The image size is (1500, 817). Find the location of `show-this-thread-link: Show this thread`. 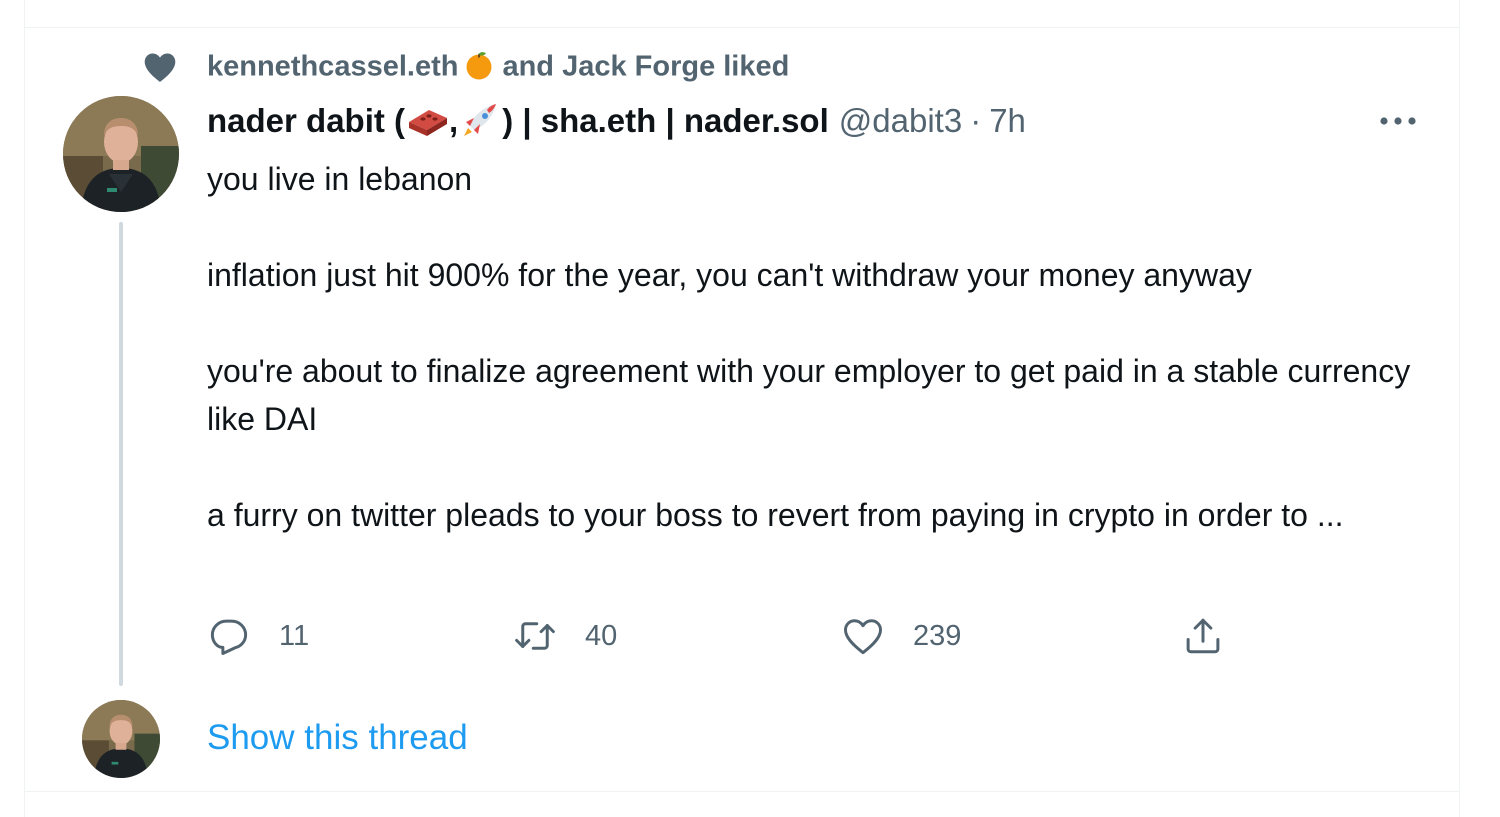

show-this-thread-link: Show this thread is located at coordinates (337, 738).